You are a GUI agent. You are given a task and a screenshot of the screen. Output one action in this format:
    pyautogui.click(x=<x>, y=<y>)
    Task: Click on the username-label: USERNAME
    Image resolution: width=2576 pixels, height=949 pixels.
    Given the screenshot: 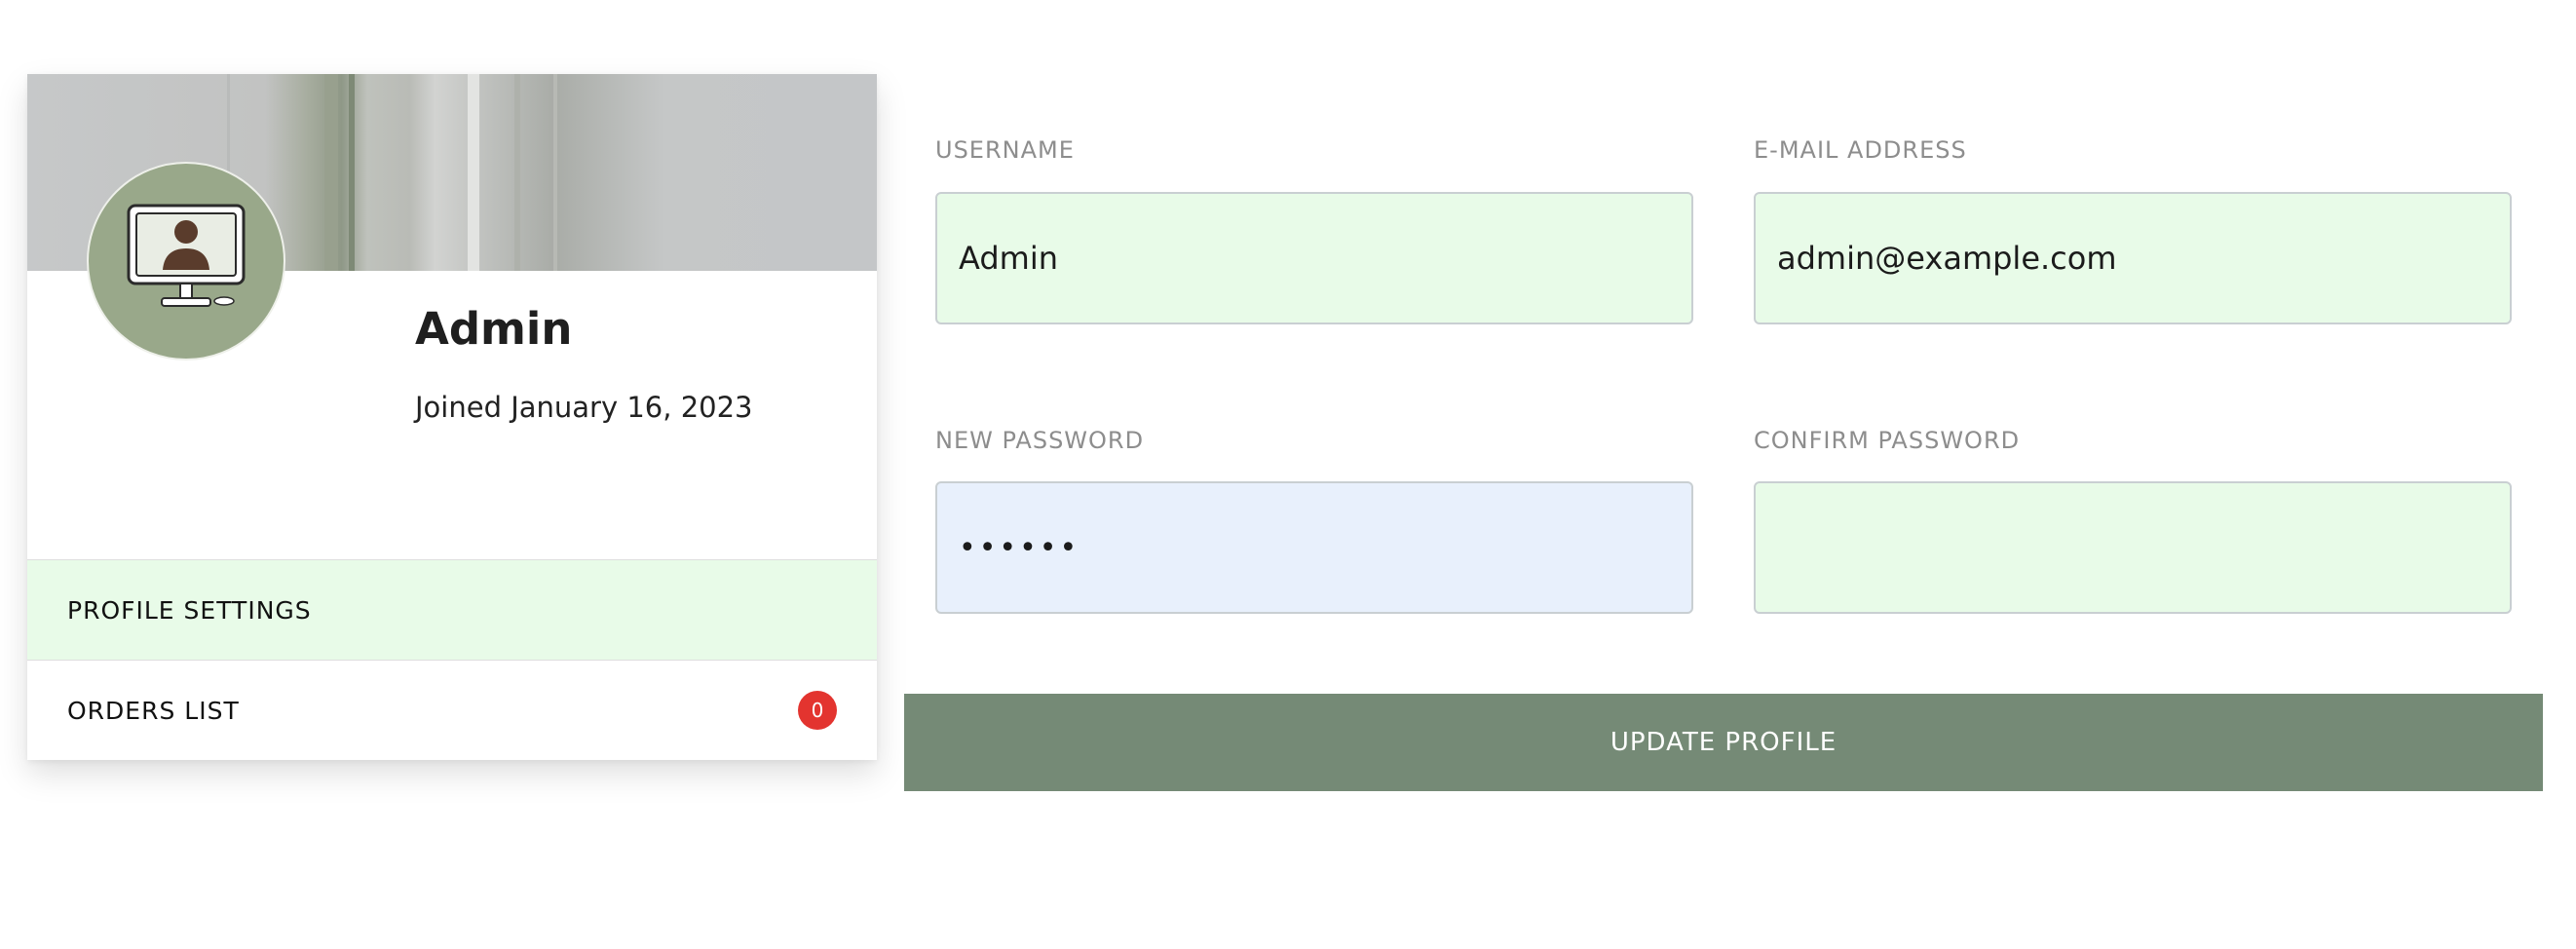 What is the action you would take?
    pyautogui.click(x=1005, y=150)
    